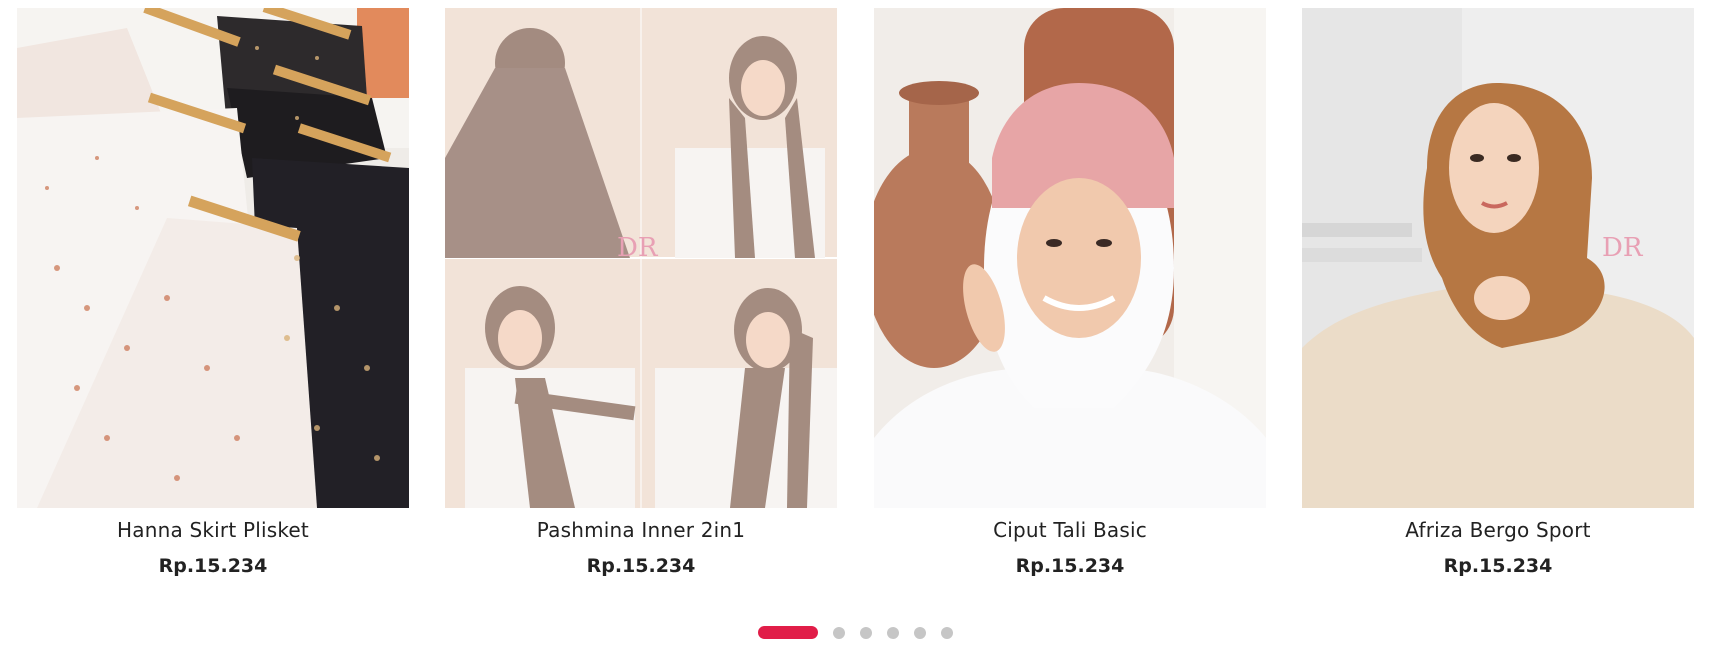 Image resolution: width=1710 pixels, height=653 pixels. I want to click on product-name: Ciput Tali Basic, so click(1070, 530).